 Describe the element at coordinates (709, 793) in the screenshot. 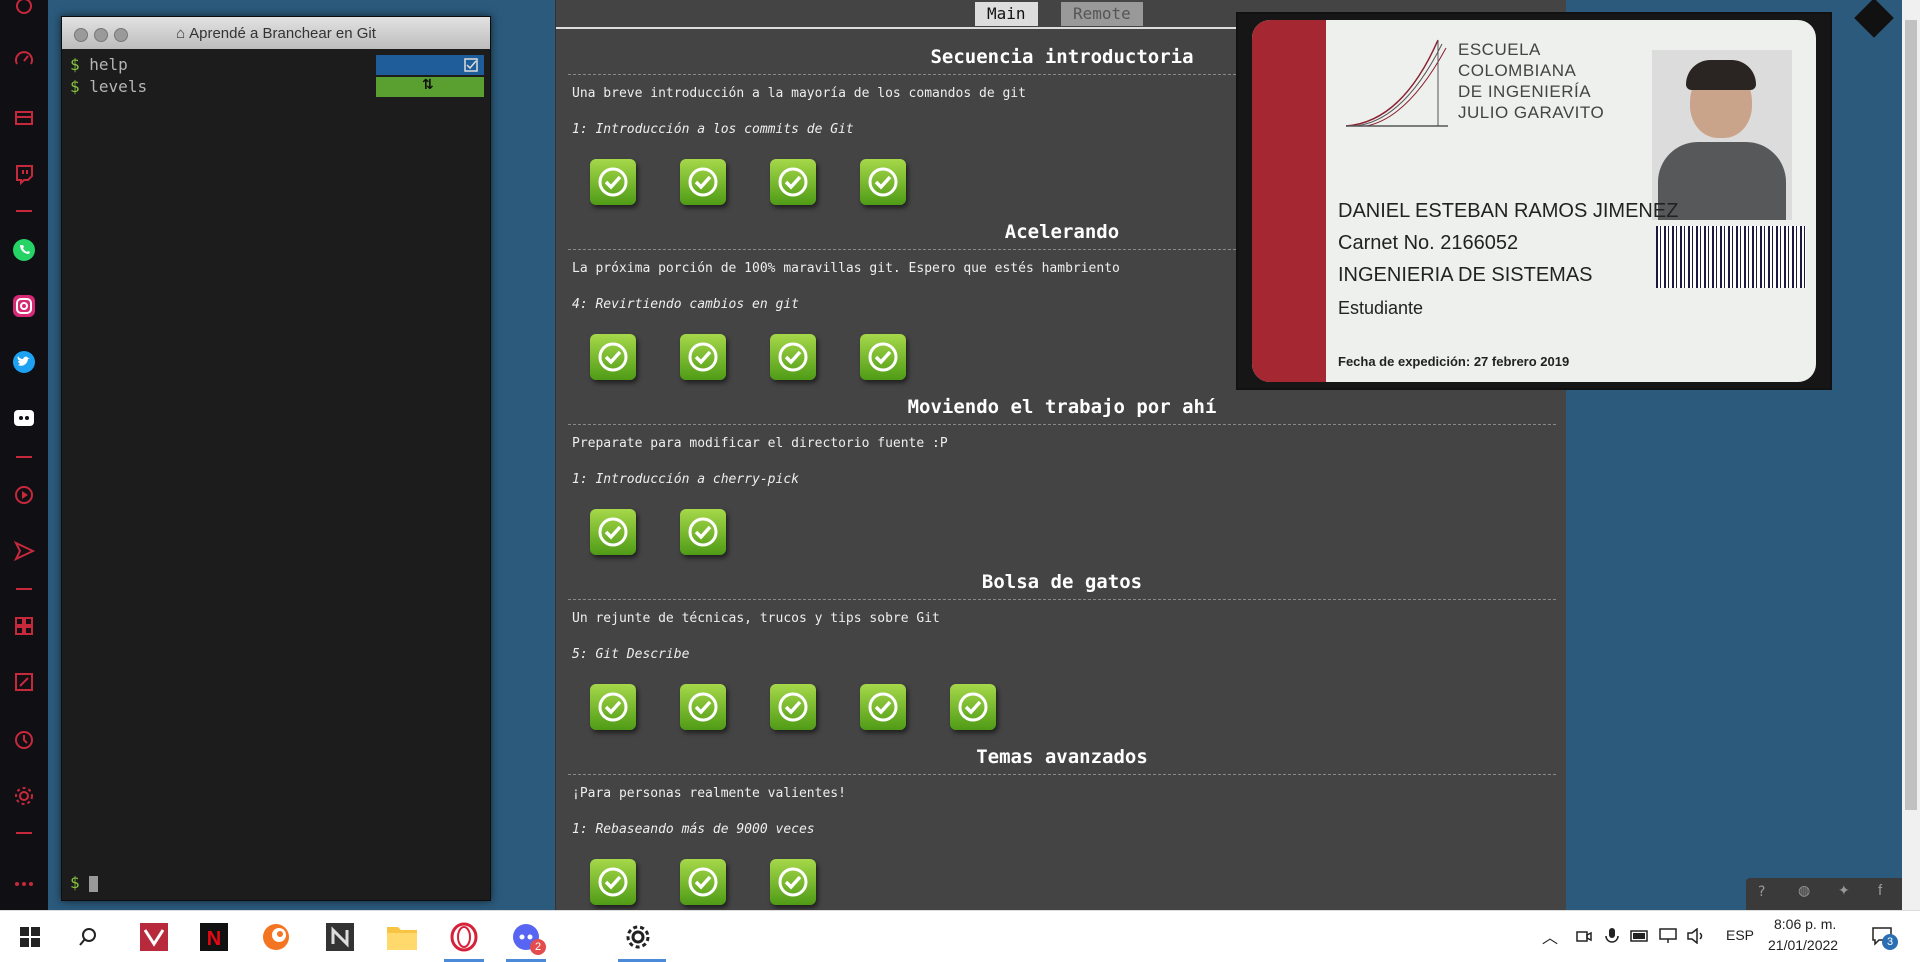

I see `section-description: ¡Para personas realmente valientes!` at that location.